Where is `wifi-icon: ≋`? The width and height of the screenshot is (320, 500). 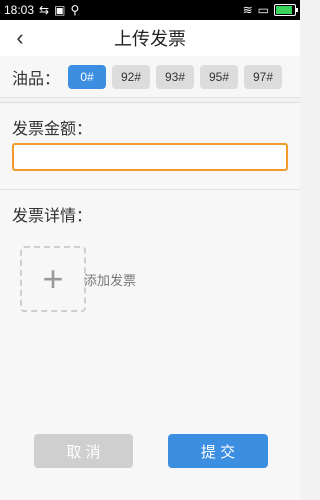
wifi-icon: ≋ is located at coordinates (247, 10).